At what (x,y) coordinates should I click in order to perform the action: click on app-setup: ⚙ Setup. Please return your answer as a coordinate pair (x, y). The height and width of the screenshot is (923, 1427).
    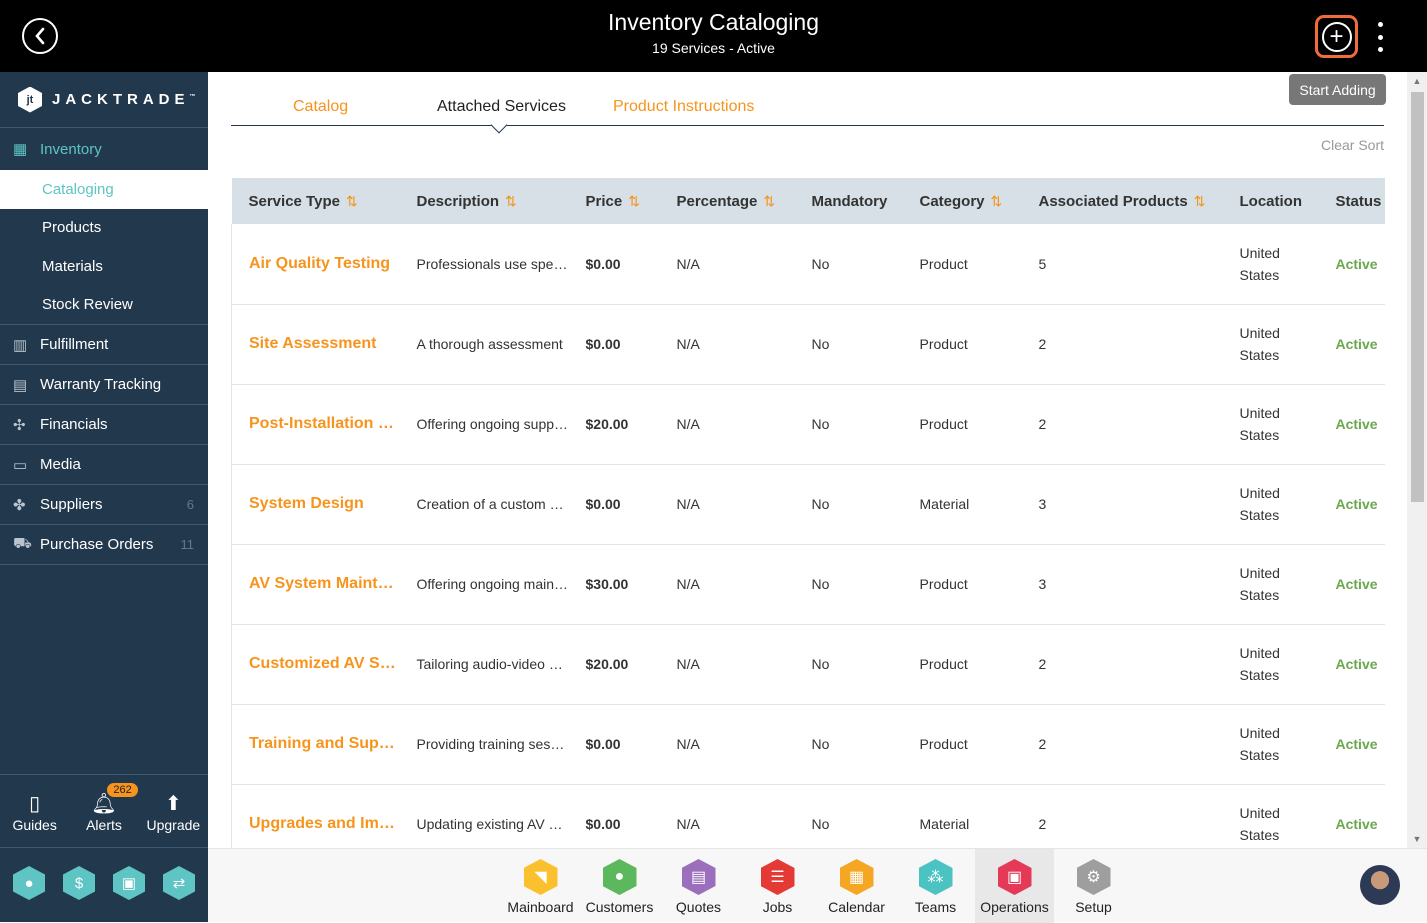
    Looking at the image, I should click on (1093, 886).